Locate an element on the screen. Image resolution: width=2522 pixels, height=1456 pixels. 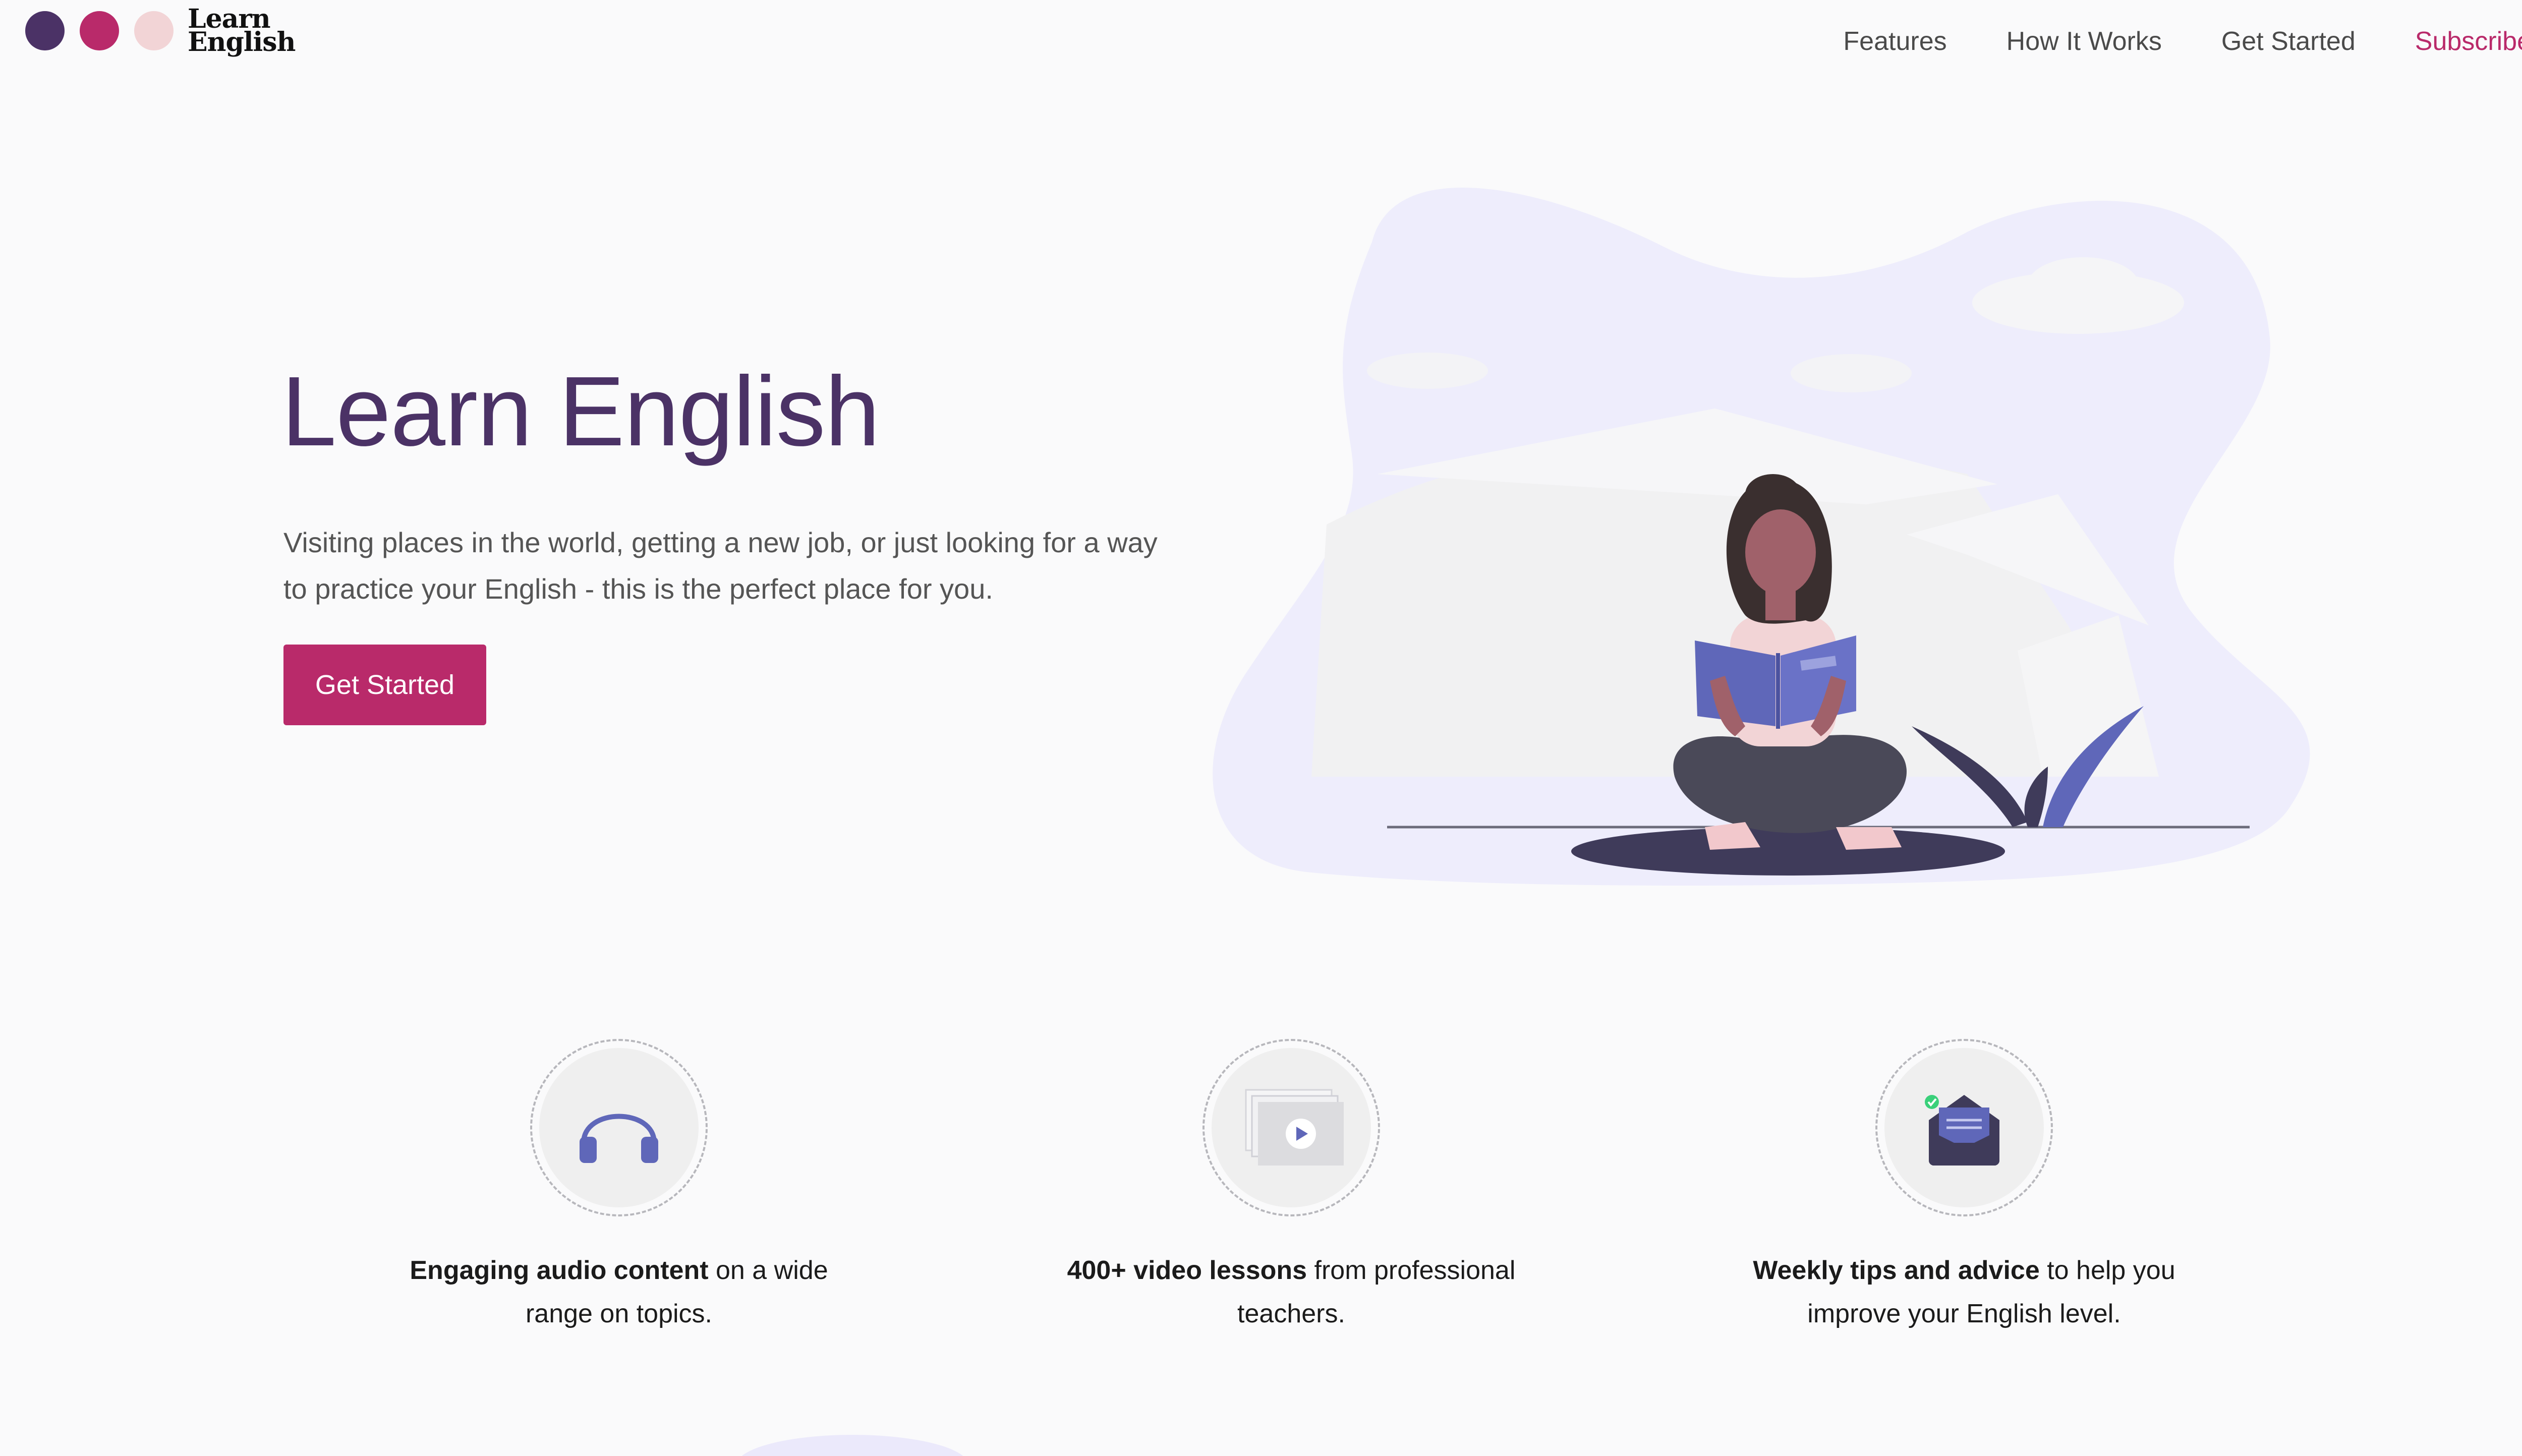
logo: Learn English is located at coordinates (160, 32).